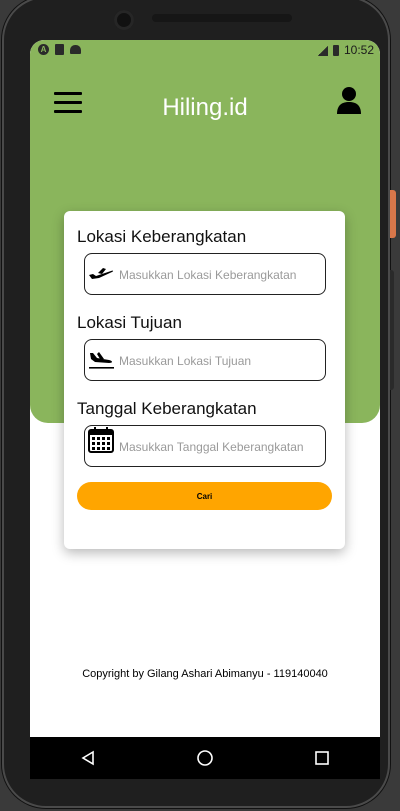 The width and height of the screenshot is (400, 811). Describe the element at coordinates (322, 758) in the screenshot. I see `recents-icon` at that location.